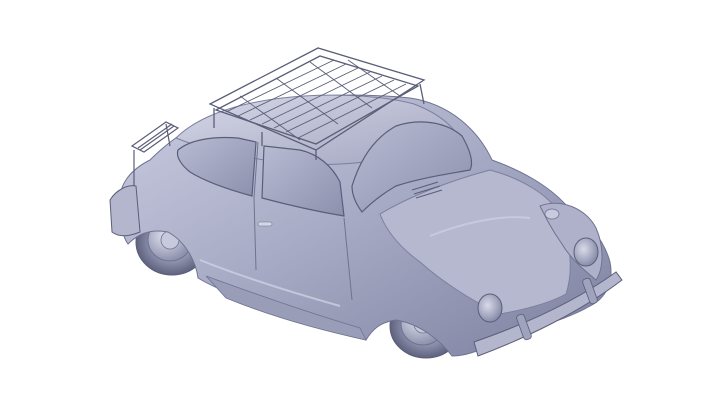 The image size is (720, 405). What do you see at coordinates (265, 224) in the screenshot?
I see `door-handle` at bounding box center [265, 224].